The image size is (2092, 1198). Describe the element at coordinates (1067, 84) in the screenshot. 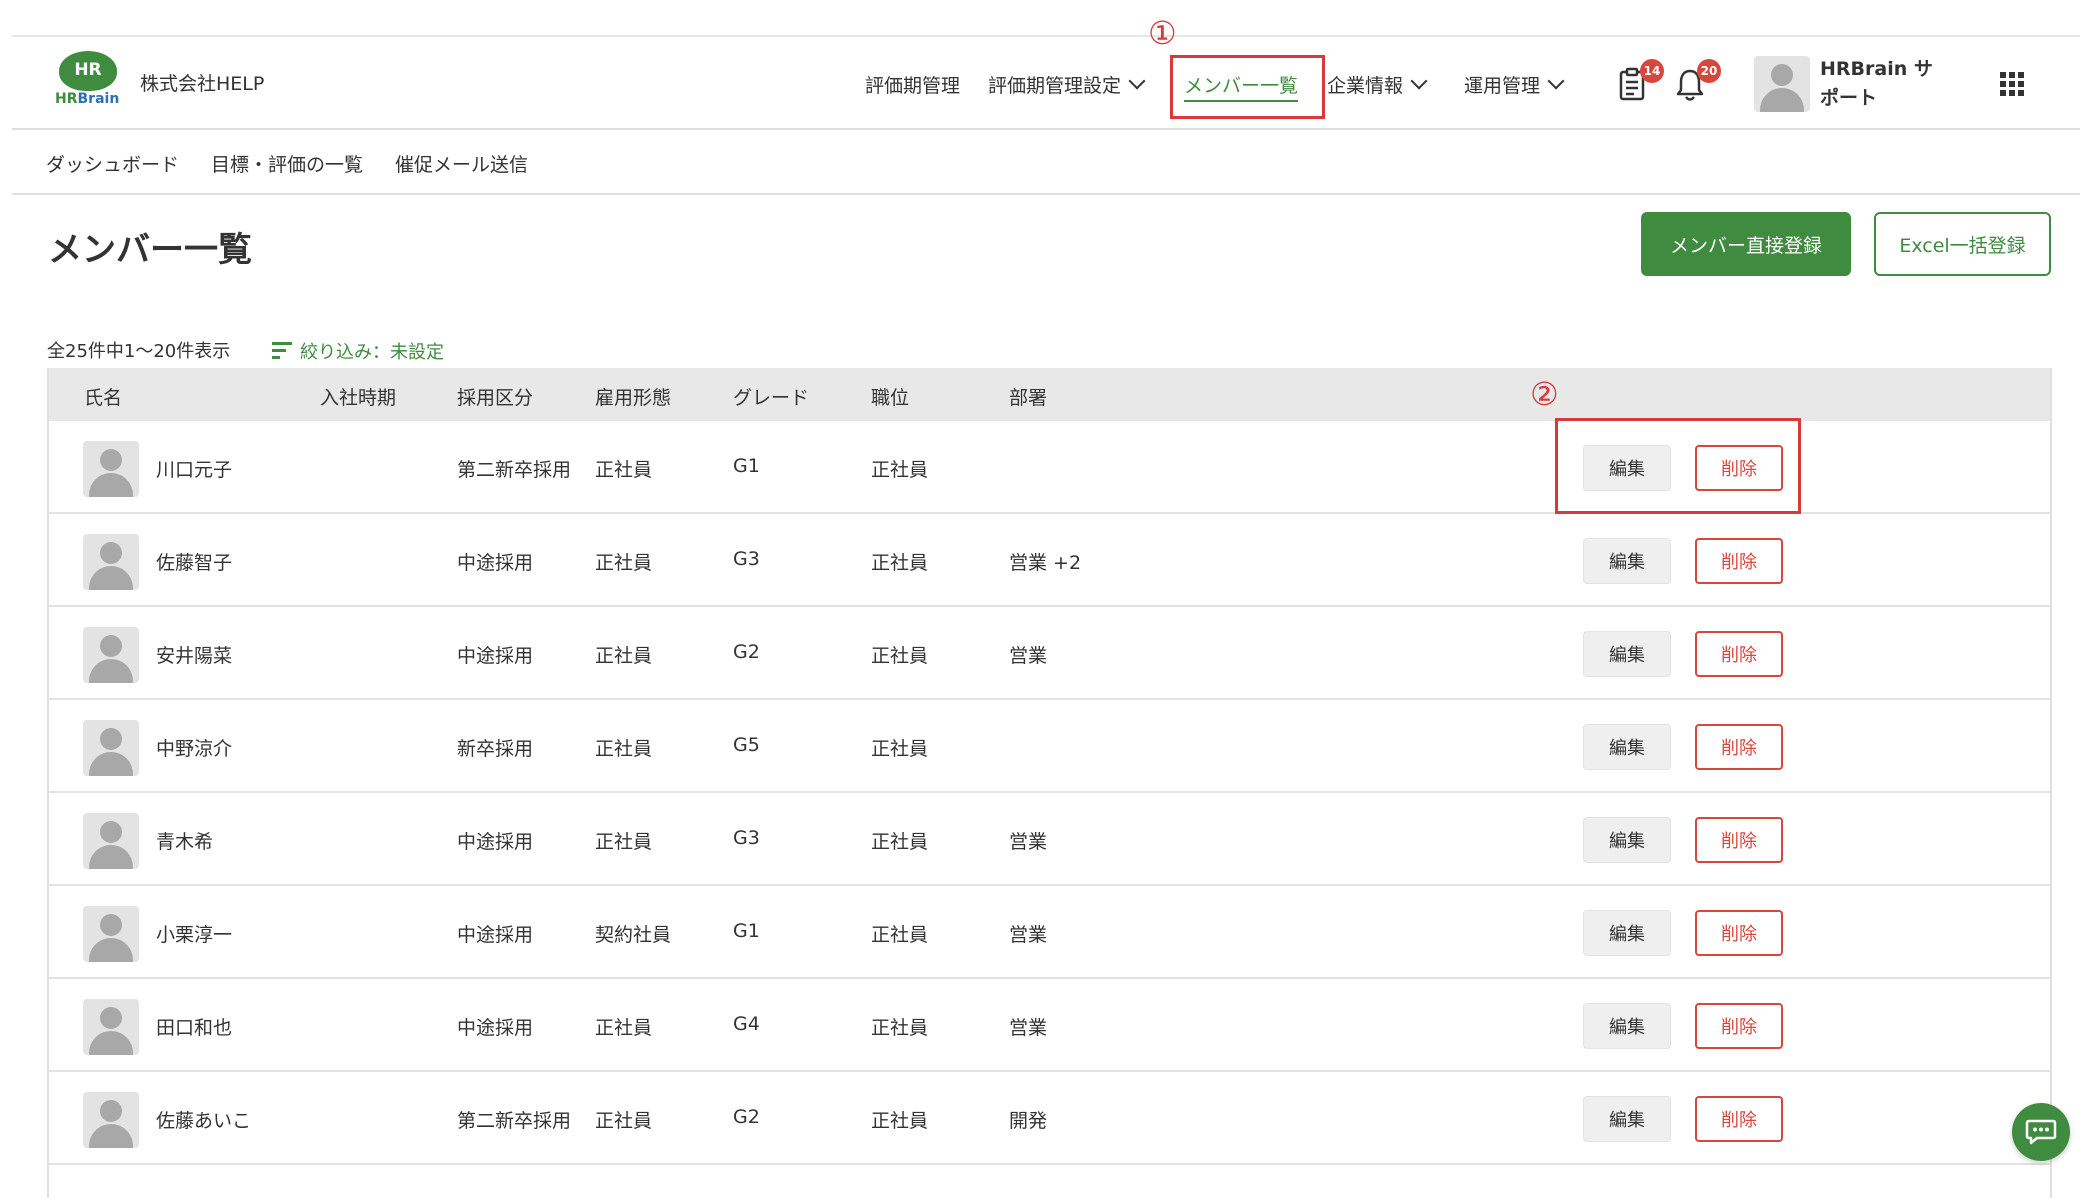

I see `nav-evaluation-settings: 評価期管理設定` at that location.